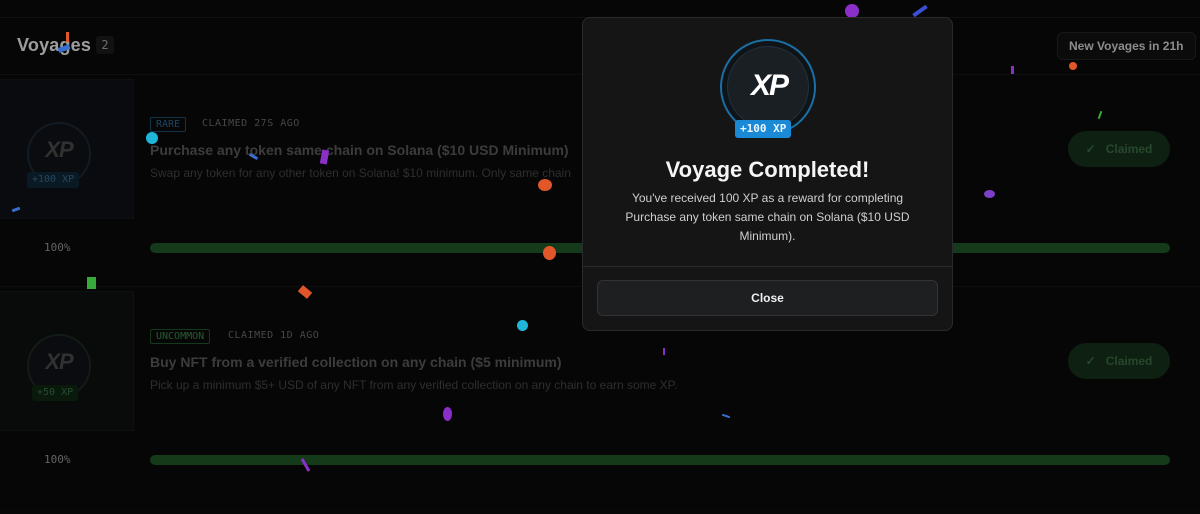 This screenshot has width=1200, height=514. What do you see at coordinates (763, 129) in the screenshot?
I see `xp-reward-pill: +100 XP` at bounding box center [763, 129].